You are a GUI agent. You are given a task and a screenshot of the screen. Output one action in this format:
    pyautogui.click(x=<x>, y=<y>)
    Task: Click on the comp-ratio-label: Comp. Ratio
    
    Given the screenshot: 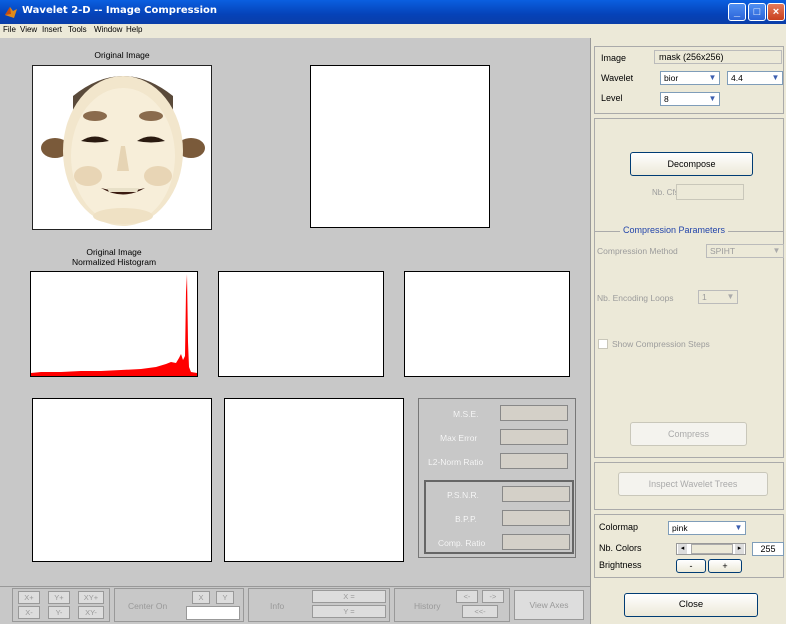 What is the action you would take?
    pyautogui.click(x=462, y=543)
    